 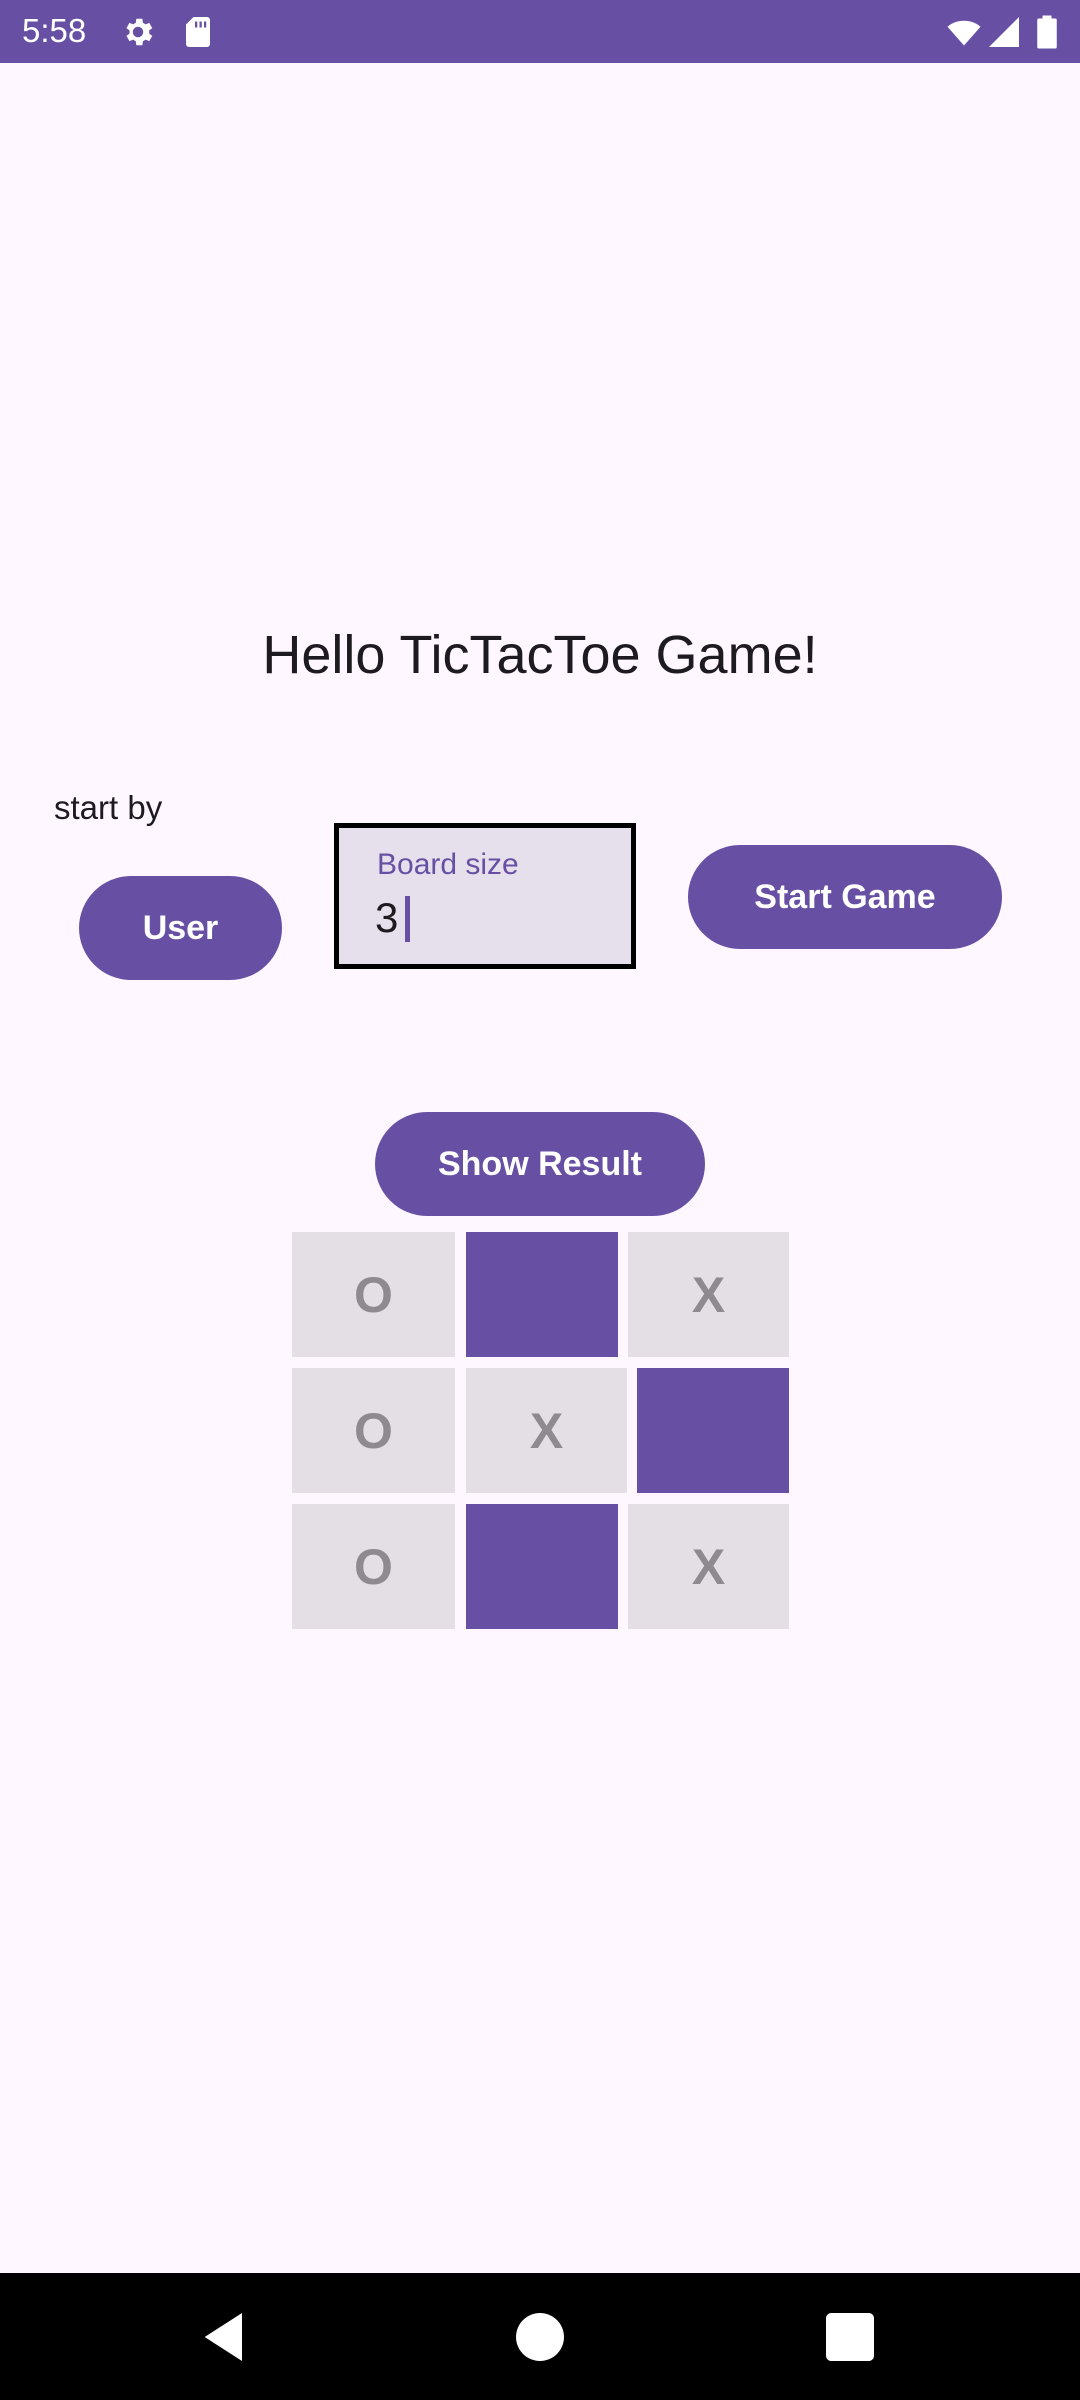 I want to click on home-icon, so click(x=540, y=2337).